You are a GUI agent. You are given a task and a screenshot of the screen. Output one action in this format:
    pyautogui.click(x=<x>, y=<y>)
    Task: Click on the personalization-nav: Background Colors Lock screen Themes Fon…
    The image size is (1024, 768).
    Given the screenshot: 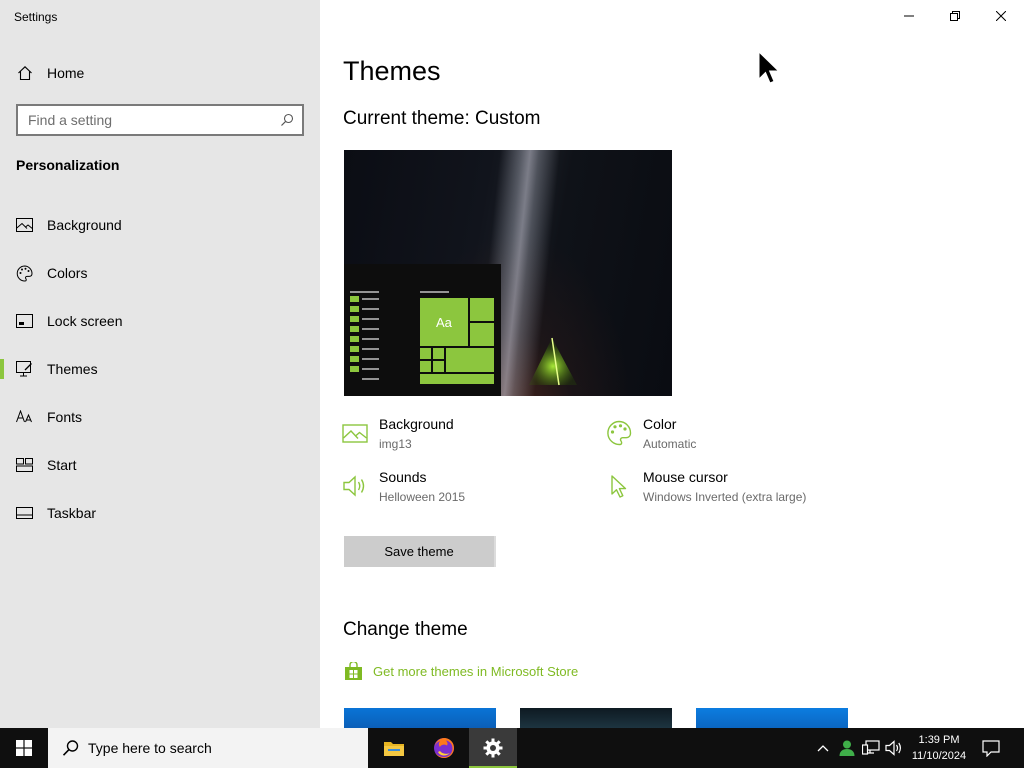 What is the action you would take?
    pyautogui.click(x=160, y=369)
    